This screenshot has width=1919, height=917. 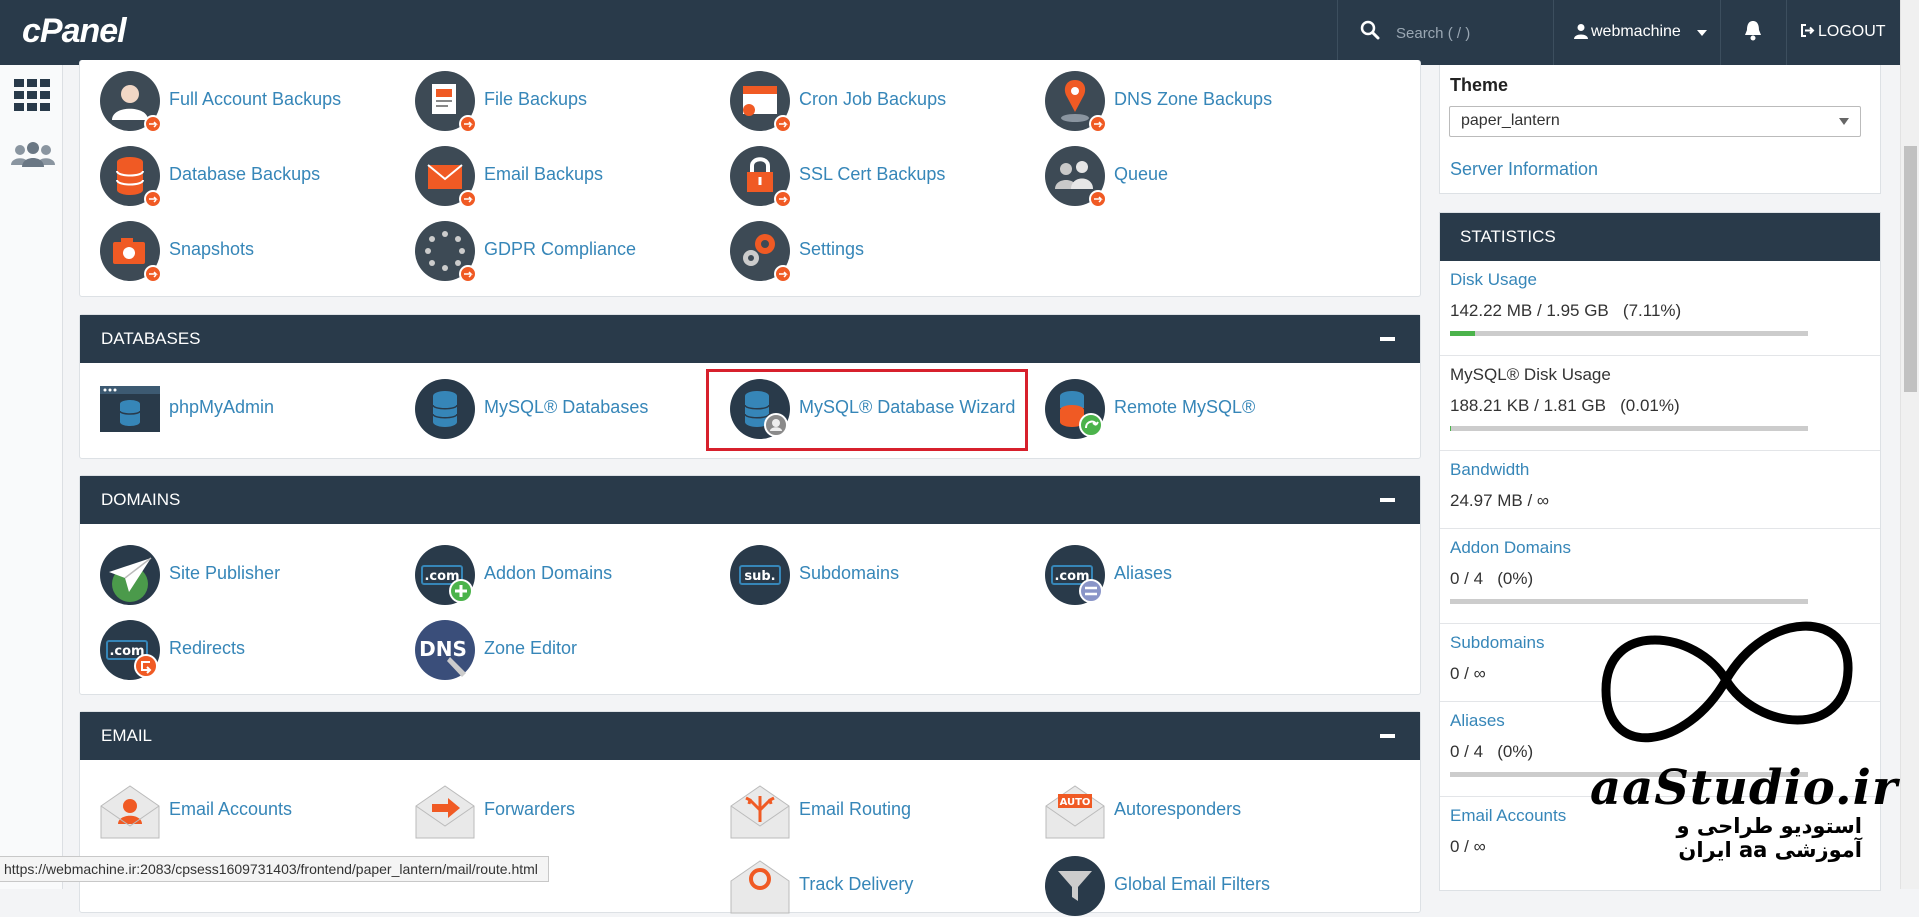 I want to click on svg-text: AUTO, so click(x=1075, y=802).